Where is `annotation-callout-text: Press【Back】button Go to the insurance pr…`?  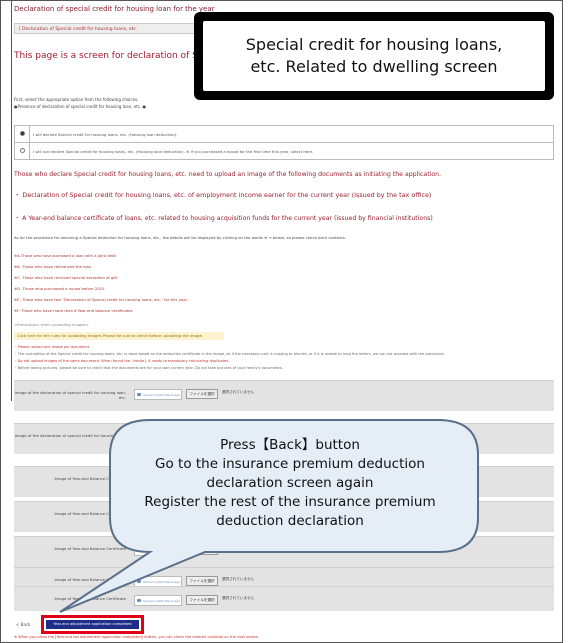
annotation-callout-text: Press【Back】button Go to the insurance pr… is located at coordinates (290, 483).